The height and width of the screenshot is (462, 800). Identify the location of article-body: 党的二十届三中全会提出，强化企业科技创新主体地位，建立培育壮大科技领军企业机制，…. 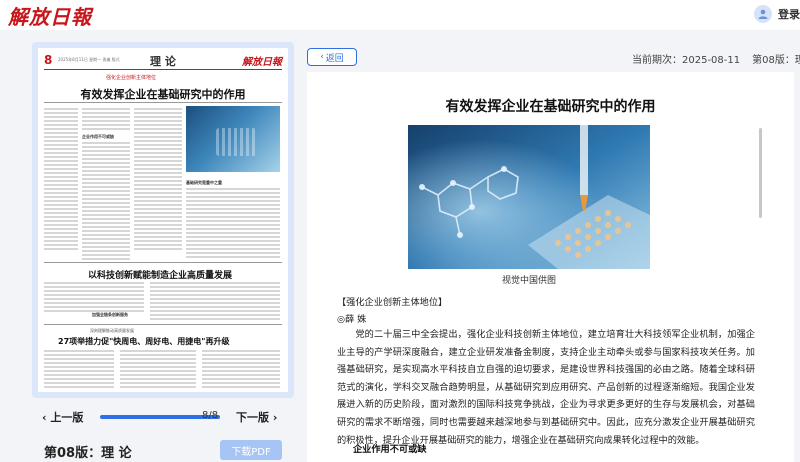
(546, 387).